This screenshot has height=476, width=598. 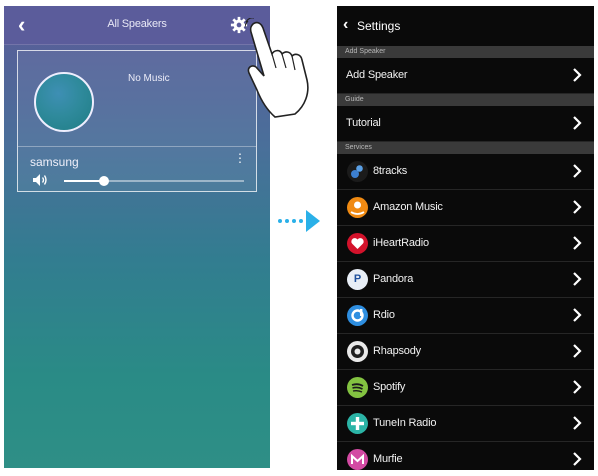 I want to click on volume-slider-thumb, so click(x=103, y=181).